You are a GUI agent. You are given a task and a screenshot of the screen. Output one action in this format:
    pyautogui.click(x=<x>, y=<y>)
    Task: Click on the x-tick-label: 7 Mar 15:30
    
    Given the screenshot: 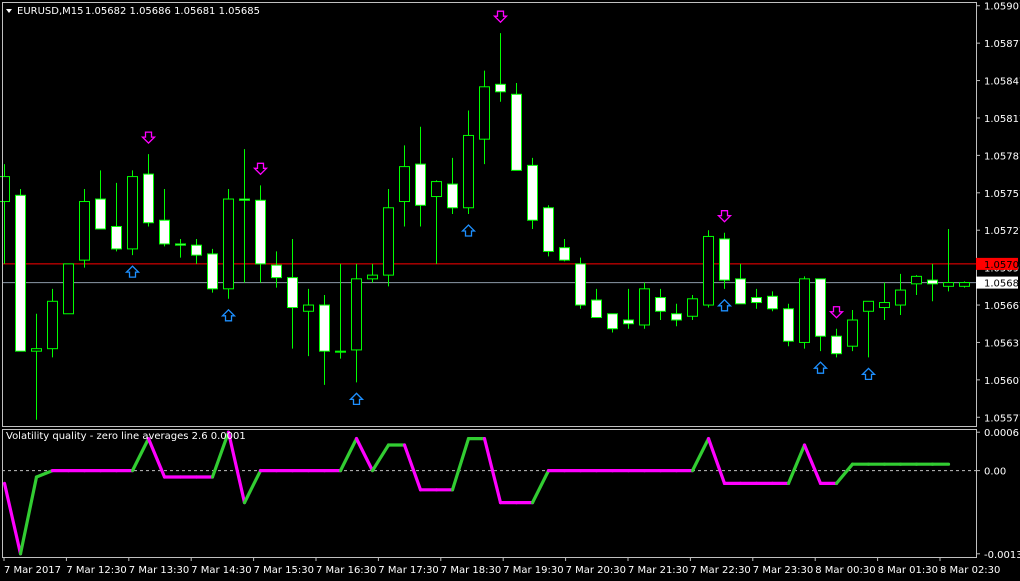 What is the action you would take?
    pyautogui.click(x=284, y=570)
    